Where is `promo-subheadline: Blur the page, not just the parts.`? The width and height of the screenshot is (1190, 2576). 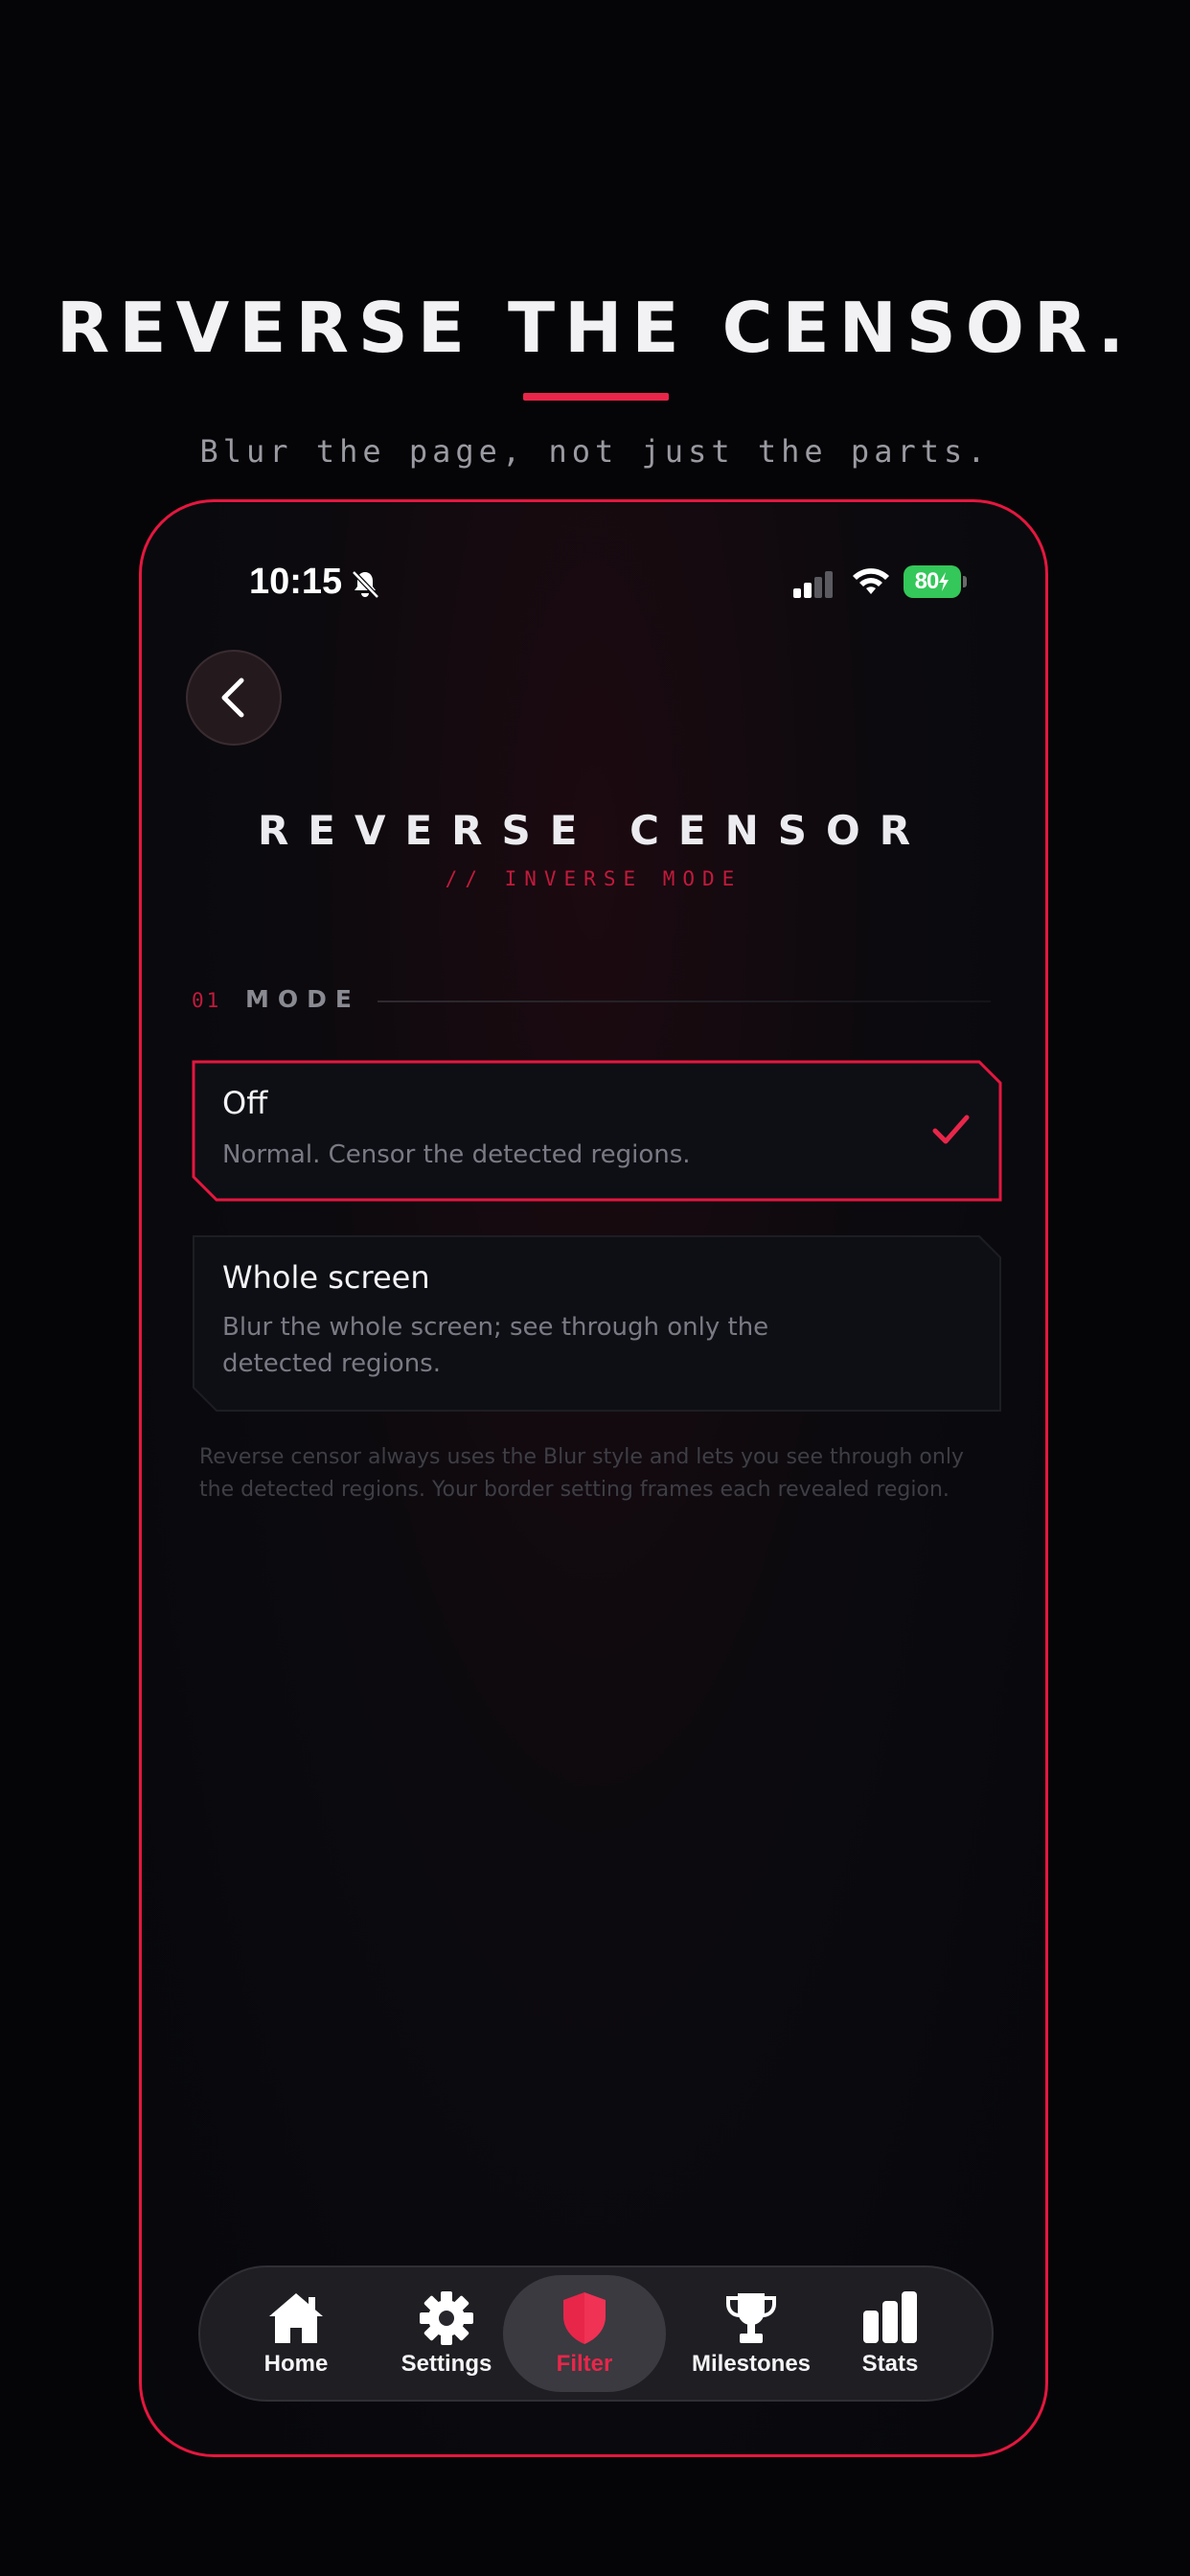
promo-subheadline: Blur the page, not just the parts. is located at coordinates (595, 451).